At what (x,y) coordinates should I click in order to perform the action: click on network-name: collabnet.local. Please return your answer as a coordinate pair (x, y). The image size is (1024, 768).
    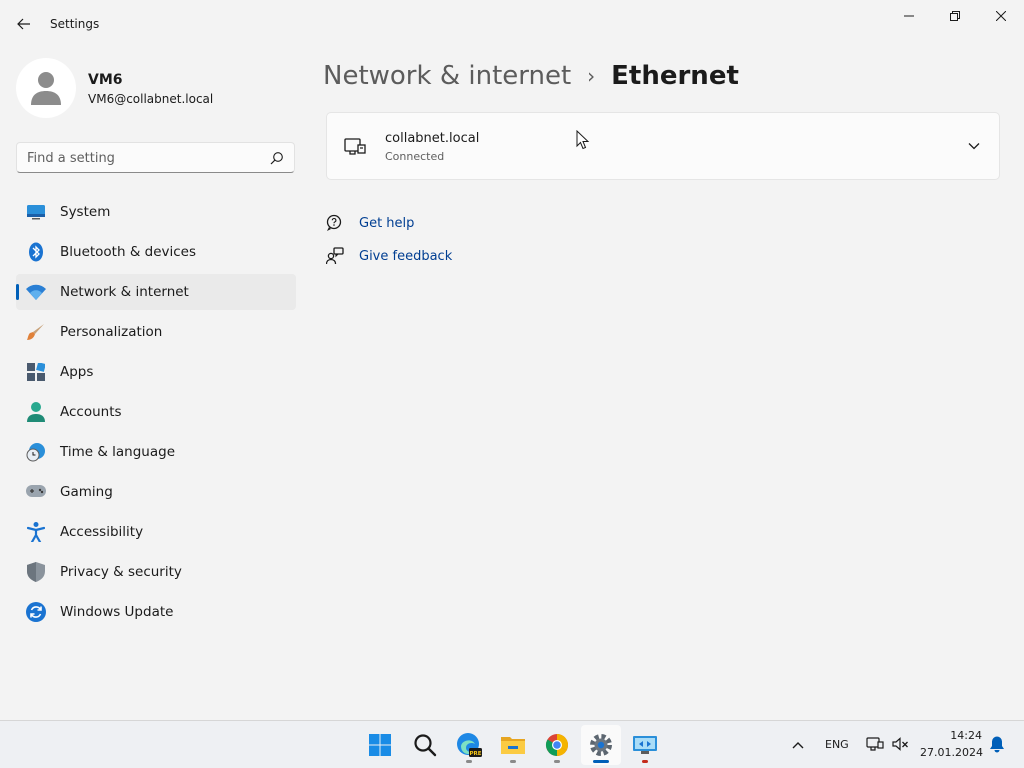
    Looking at the image, I should click on (432, 138).